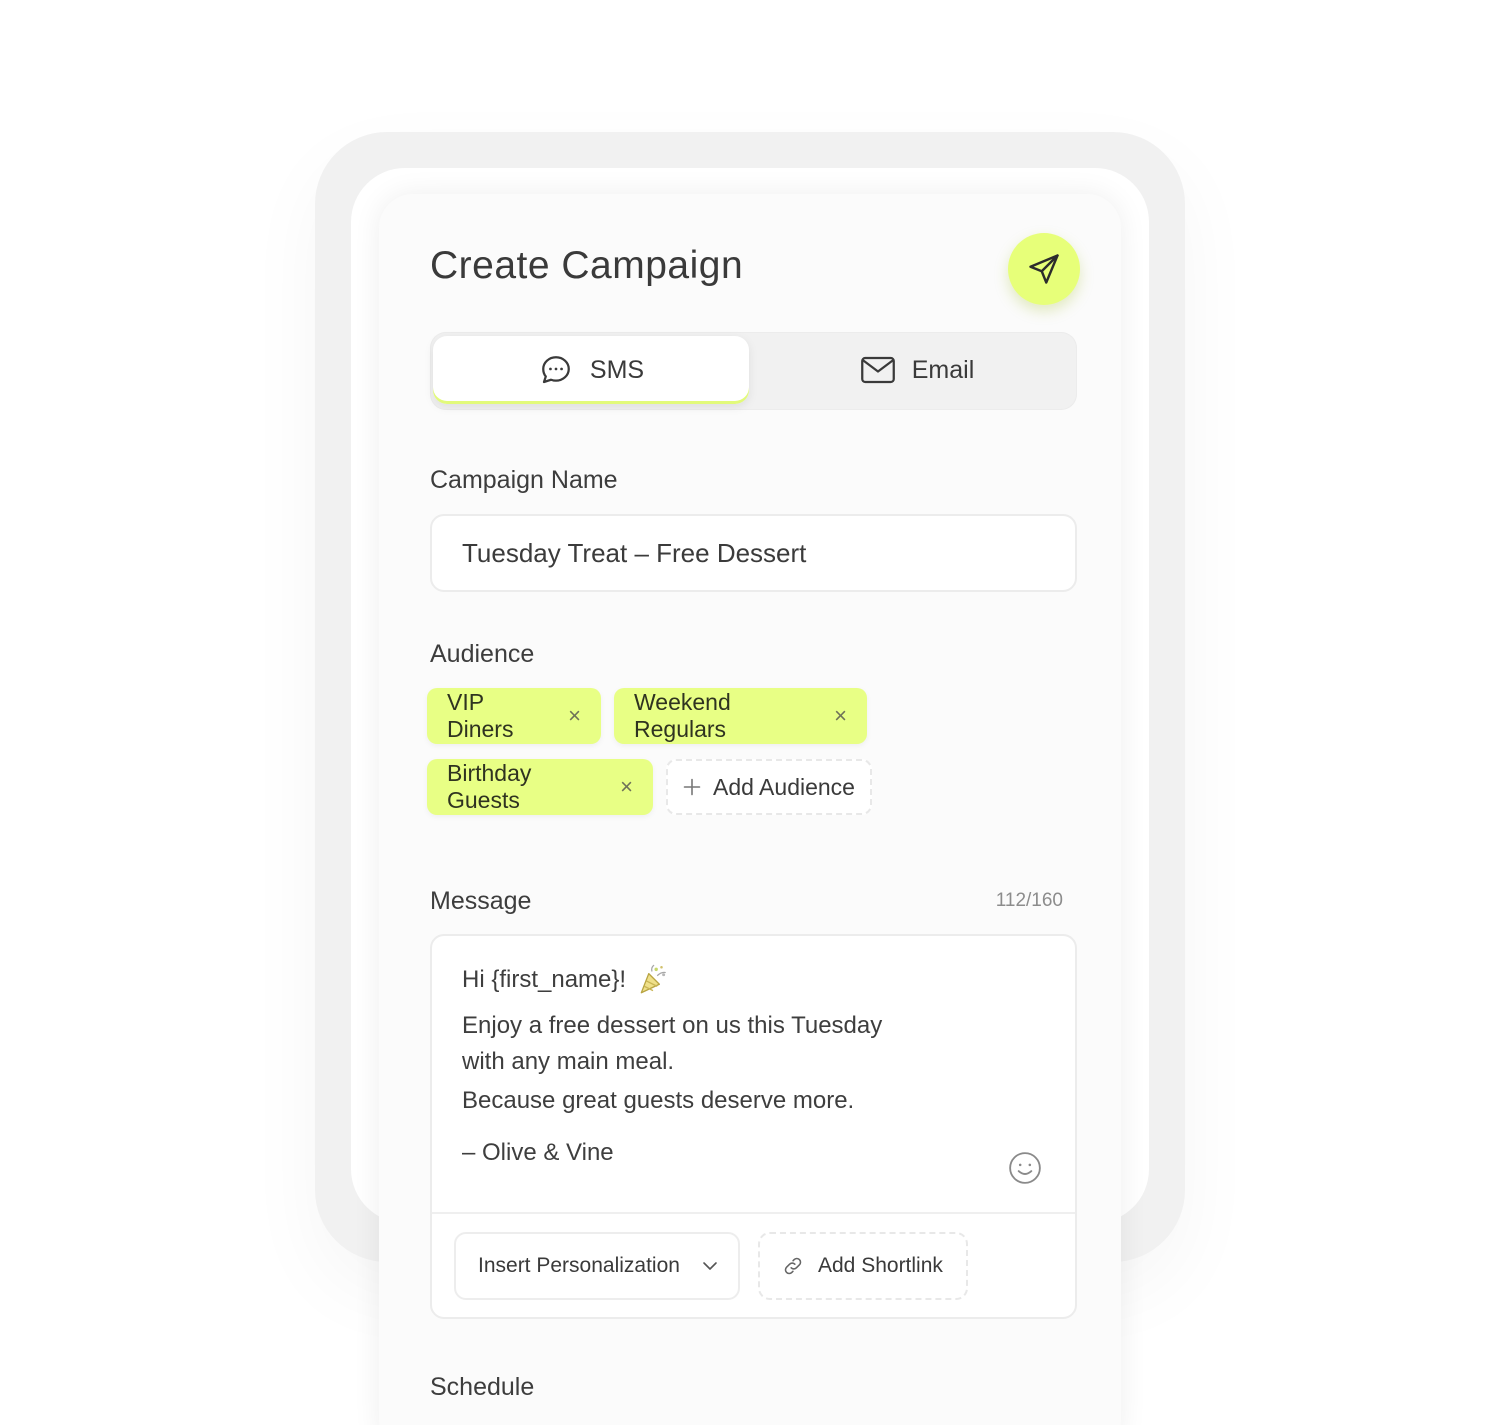 This screenshot has width=1500, height=1425. What do you see at coordinates (1029, 900) in the screenshot?
I see `character-counter: 112/160` at bounding box center [1029, 900].